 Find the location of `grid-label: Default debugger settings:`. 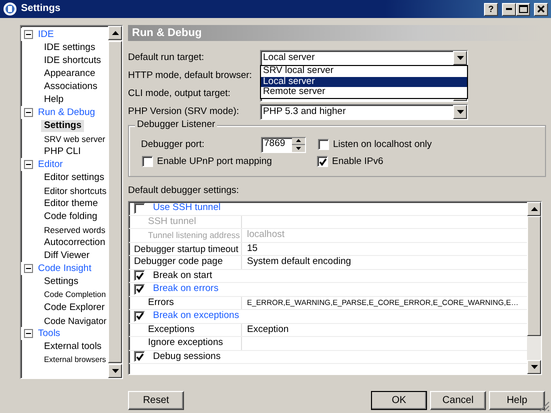

grid-label: Default debugger settings: is located at coordinates (183, 190).